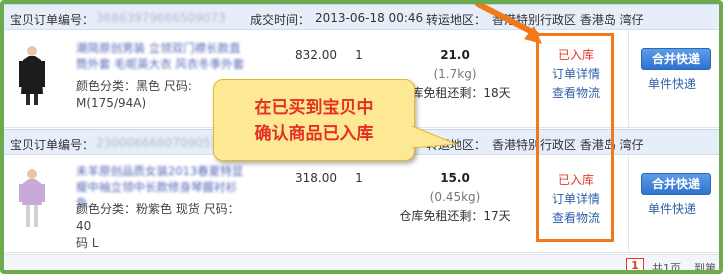 The height and width of the screenshot is (274, 723). What do you see at coordinates (314, 120) in the screenshot?
I see `callout-note: 在已买到宝贝中 确认商品已入库` at bounding box center [314, 120].